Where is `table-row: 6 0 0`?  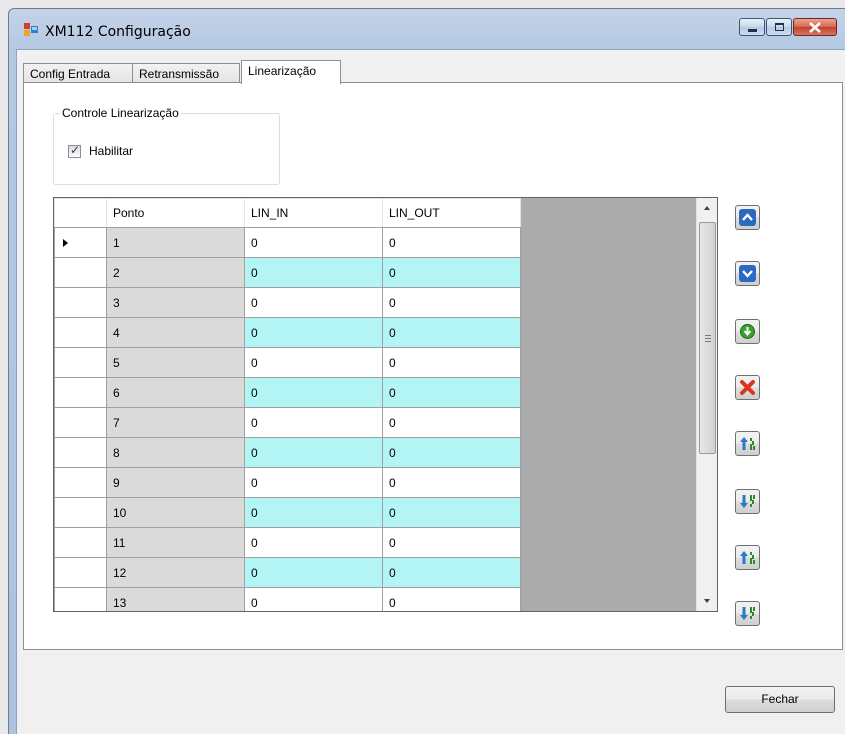
table-row: 6 0 0 is located at coordinates (287, 392).